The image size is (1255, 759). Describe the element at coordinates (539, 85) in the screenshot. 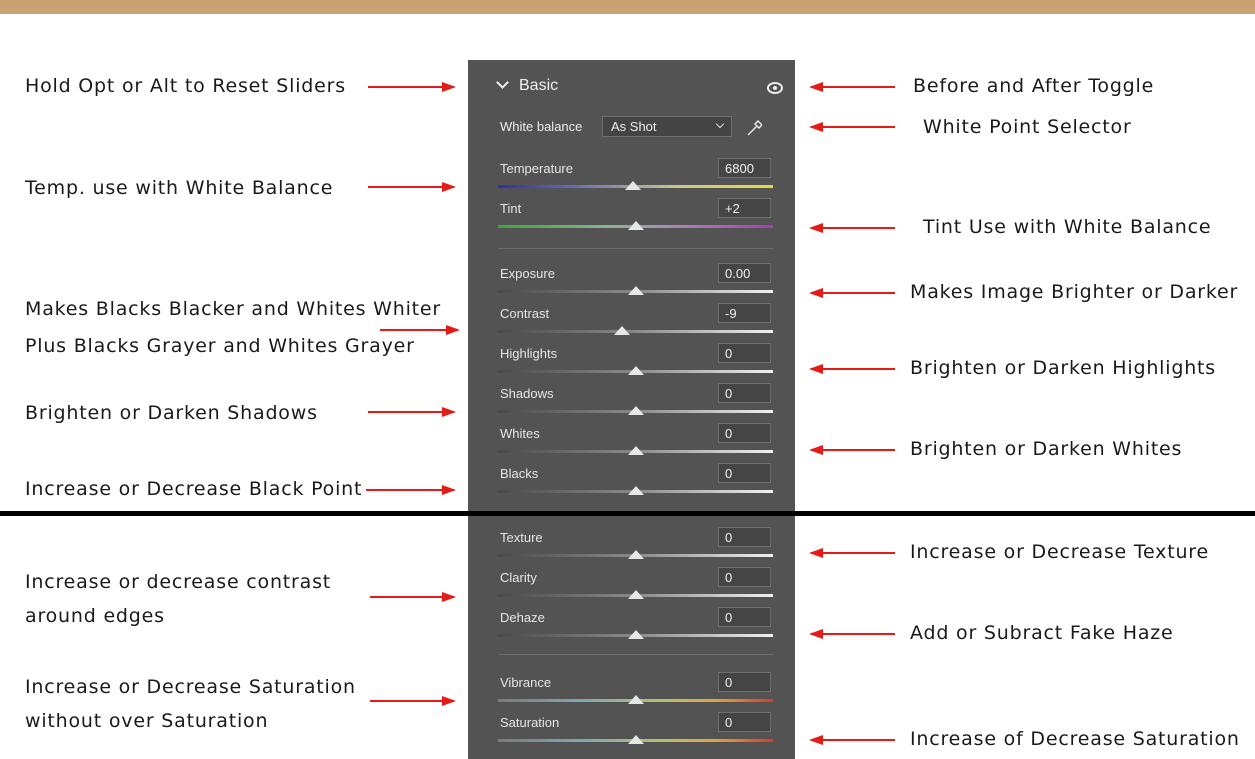

I see `panel-title: Basic` at that location.